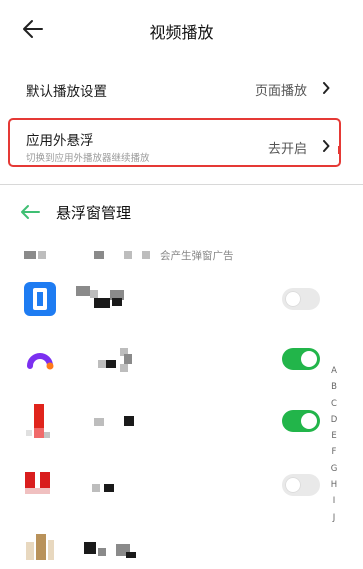  Describe the element at coordinates (334, 404) in the screenshot. I see `index-letter: C` at that location.